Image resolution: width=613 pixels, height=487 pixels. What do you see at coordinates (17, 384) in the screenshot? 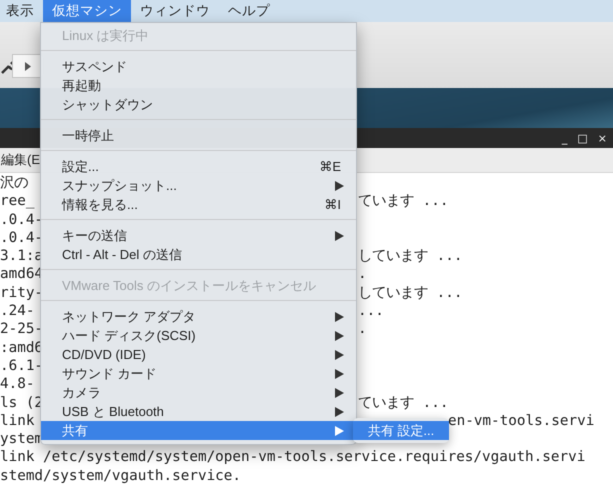
I see `terminal-text: 4.8-` at bounding box center [17, 384].